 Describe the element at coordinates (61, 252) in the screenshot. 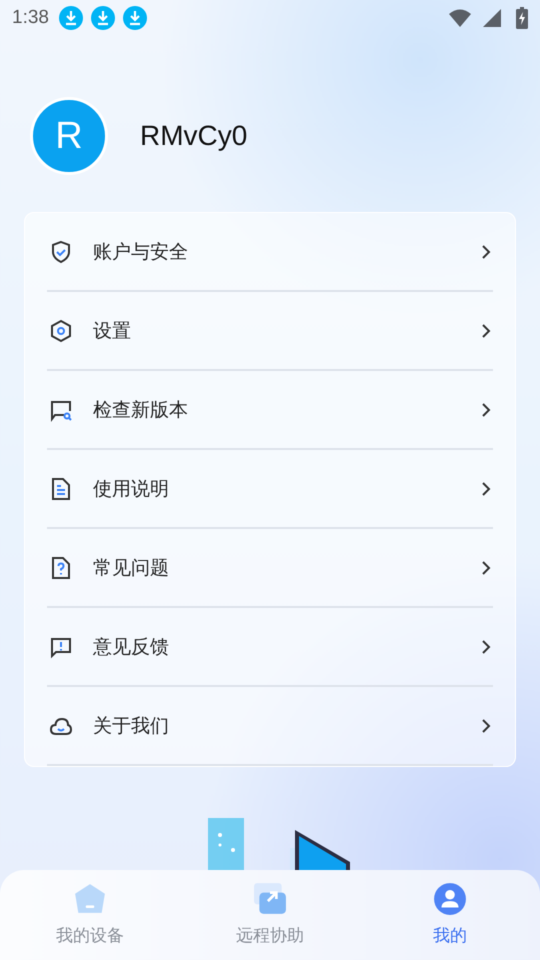

I see `shield-icon` at that location.